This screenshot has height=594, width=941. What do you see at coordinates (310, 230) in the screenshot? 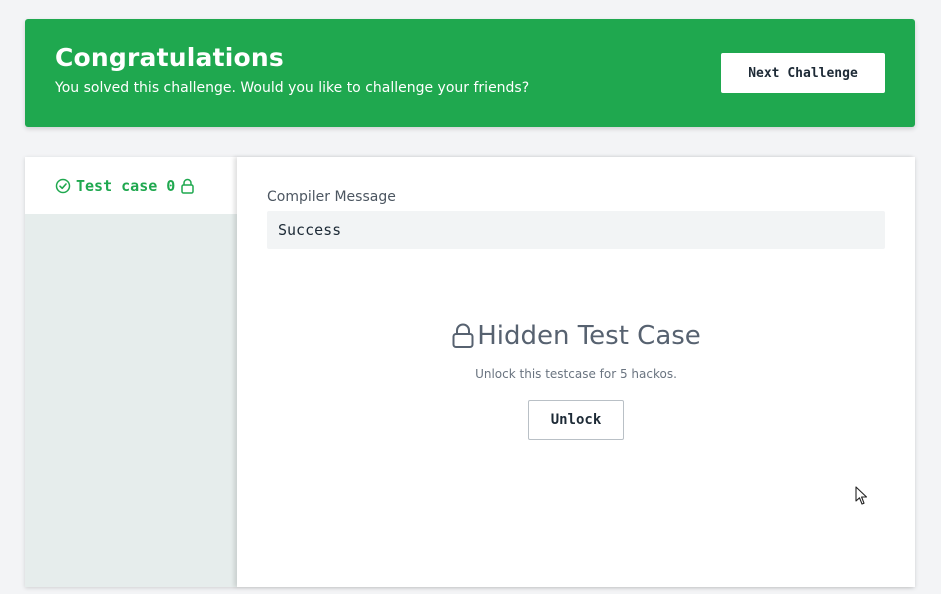
I see `compiler-message-value: Success` at bounding box center [310, 230].